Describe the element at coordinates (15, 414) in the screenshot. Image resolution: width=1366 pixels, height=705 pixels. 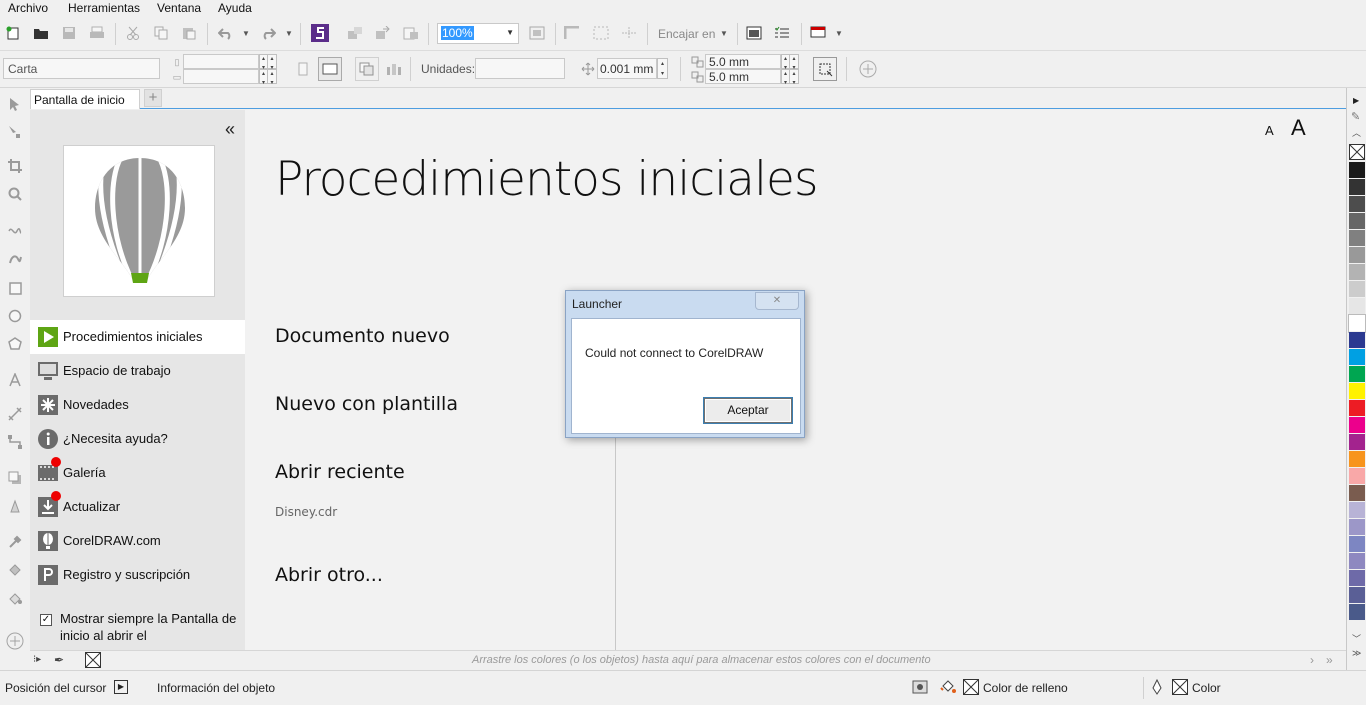
I see `parallel-dimension-icon` at that location.